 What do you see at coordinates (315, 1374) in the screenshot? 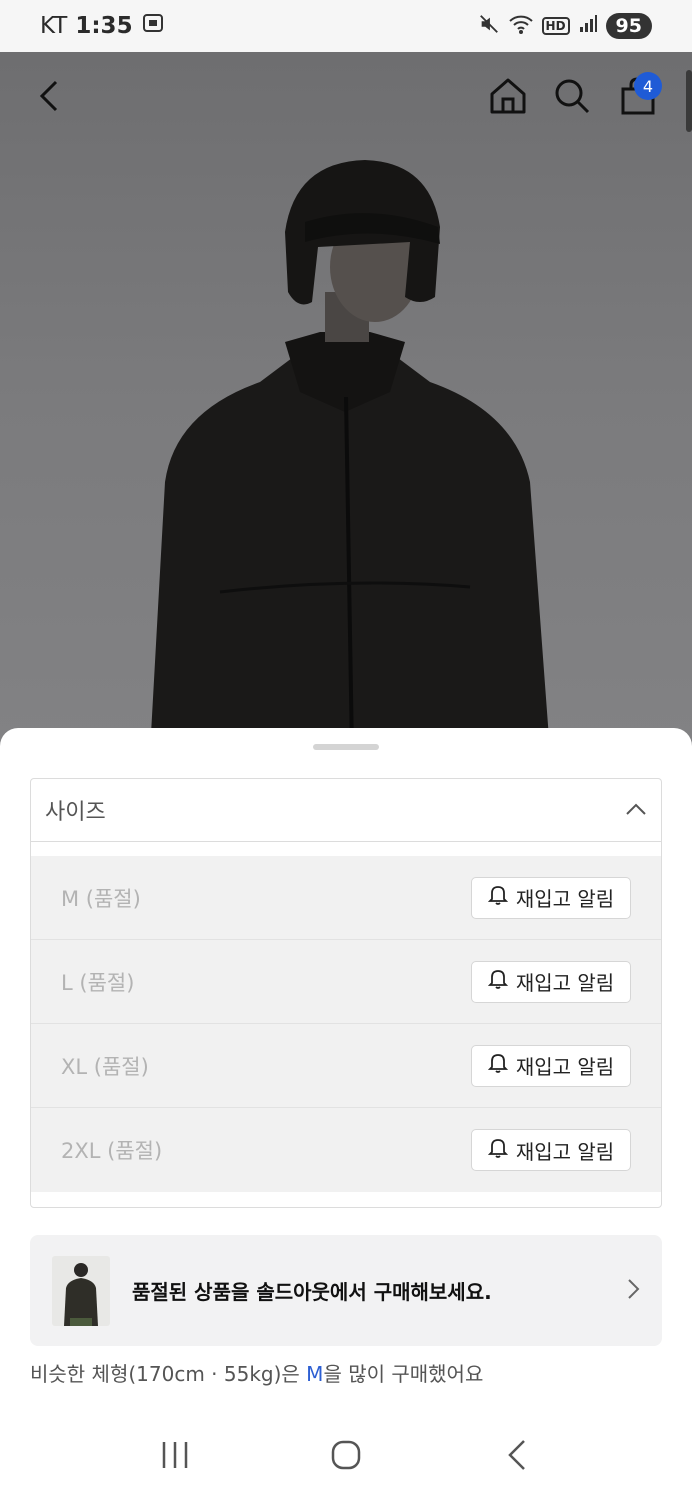
I see `recommended-size: M` at bounding box center [315, 1374].